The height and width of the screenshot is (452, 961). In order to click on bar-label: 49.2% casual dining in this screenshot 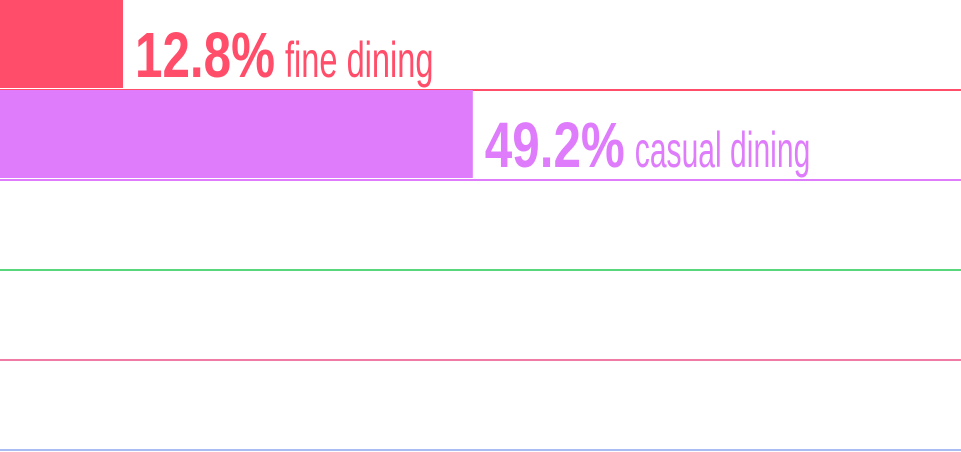, I will do `click(648, 145)`.